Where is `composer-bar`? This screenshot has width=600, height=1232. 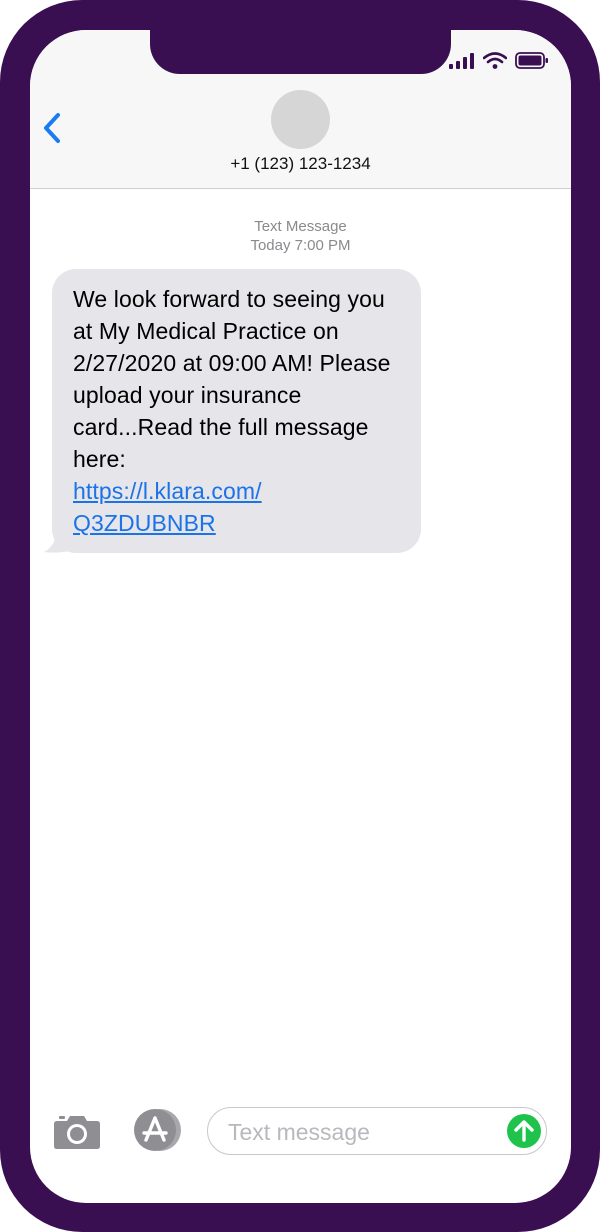
composer-bar is located at coordinates (300, 1135).